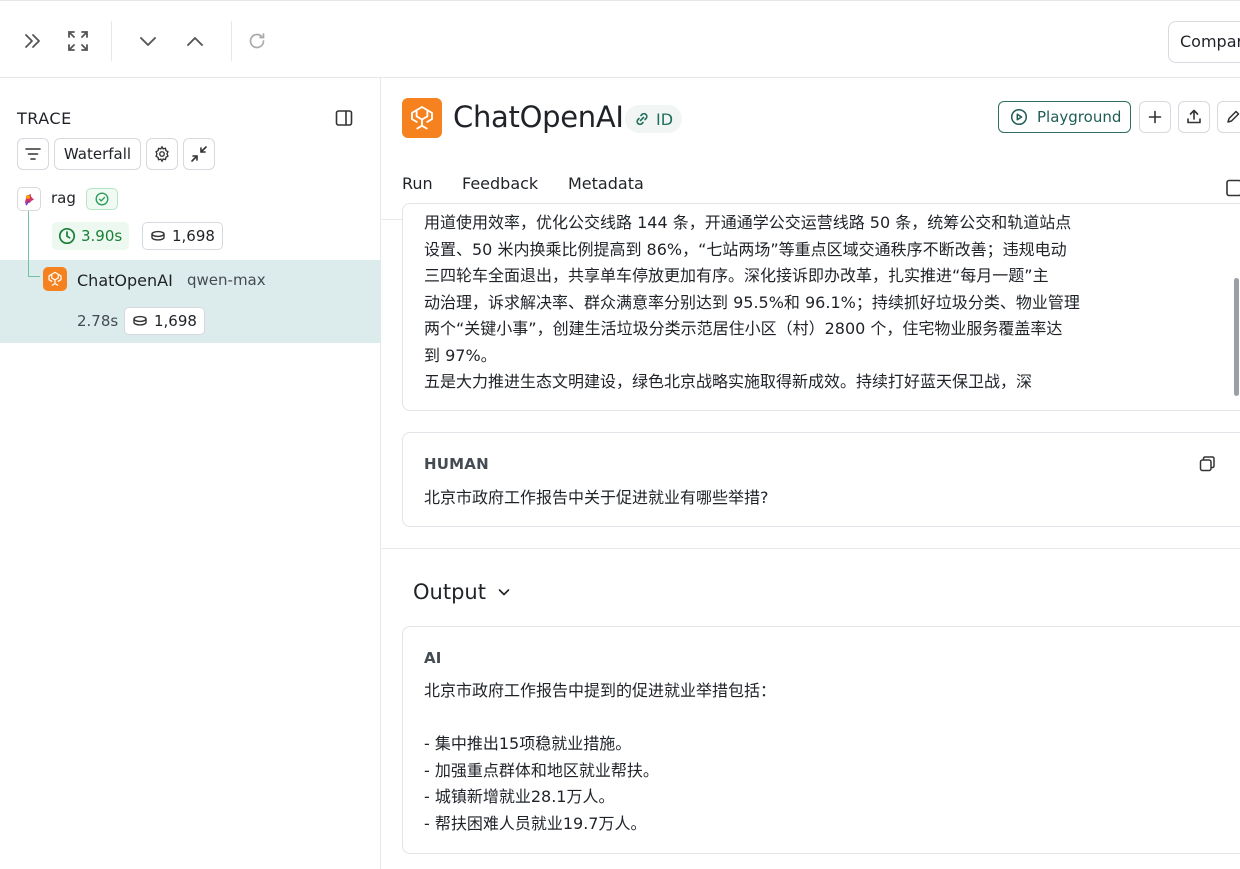 This screenshot has height=869, width=1240. Describe the element at coordinates (63, 198) in the screenshot. I see `trace-node-rag: rag` at that location.